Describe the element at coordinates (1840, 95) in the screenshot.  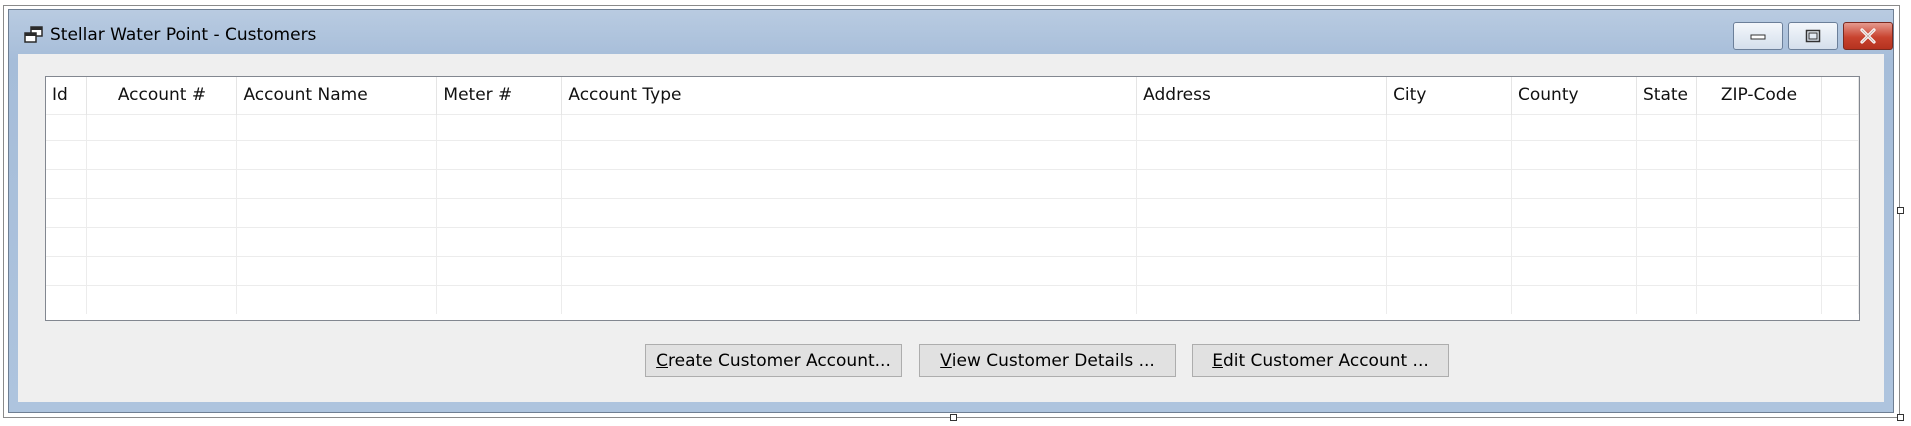
I see `column-header-filler` at that location.